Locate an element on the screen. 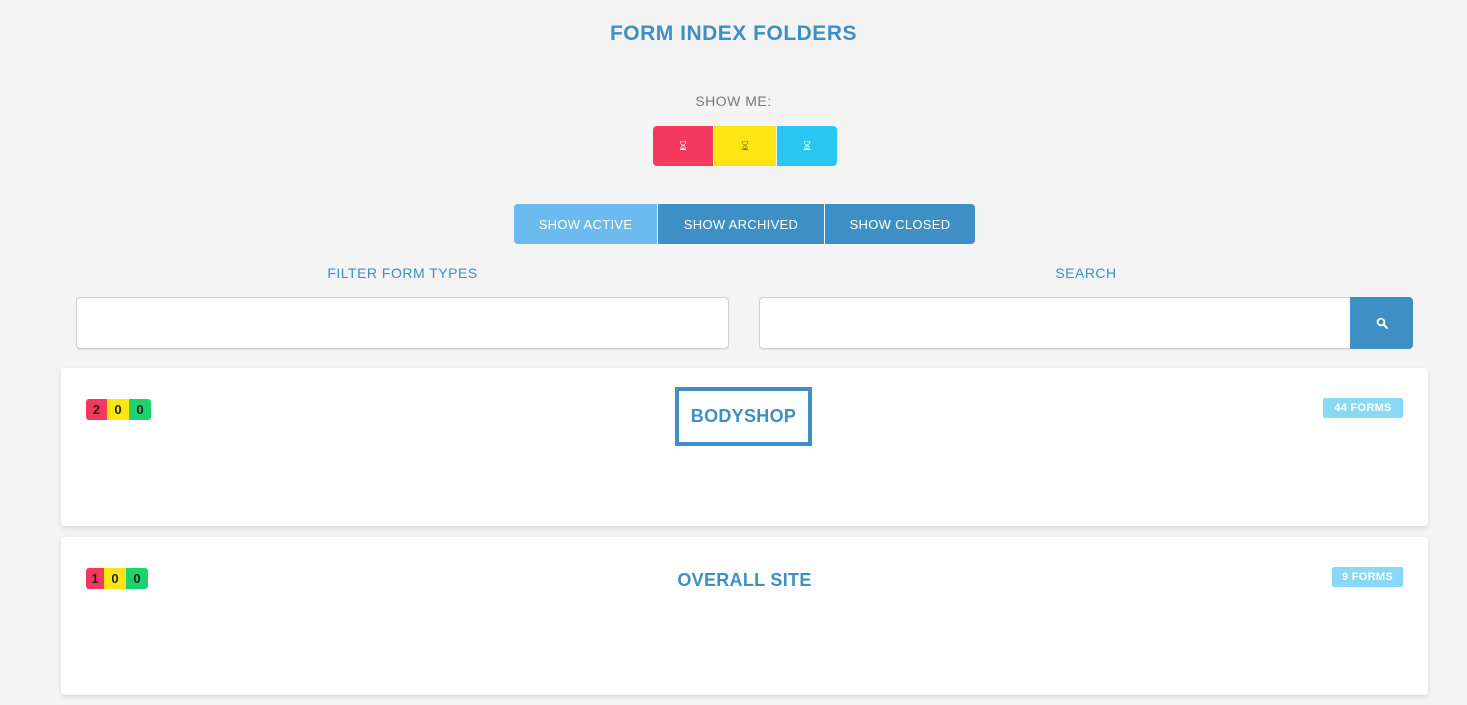  upcoming-filter-button: ⏳︎ is located at coordinates (807, 146).